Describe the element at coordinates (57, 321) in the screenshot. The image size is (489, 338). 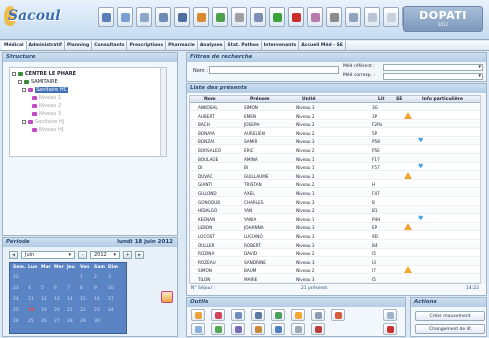
I see `calendar-day: 27` at that location.